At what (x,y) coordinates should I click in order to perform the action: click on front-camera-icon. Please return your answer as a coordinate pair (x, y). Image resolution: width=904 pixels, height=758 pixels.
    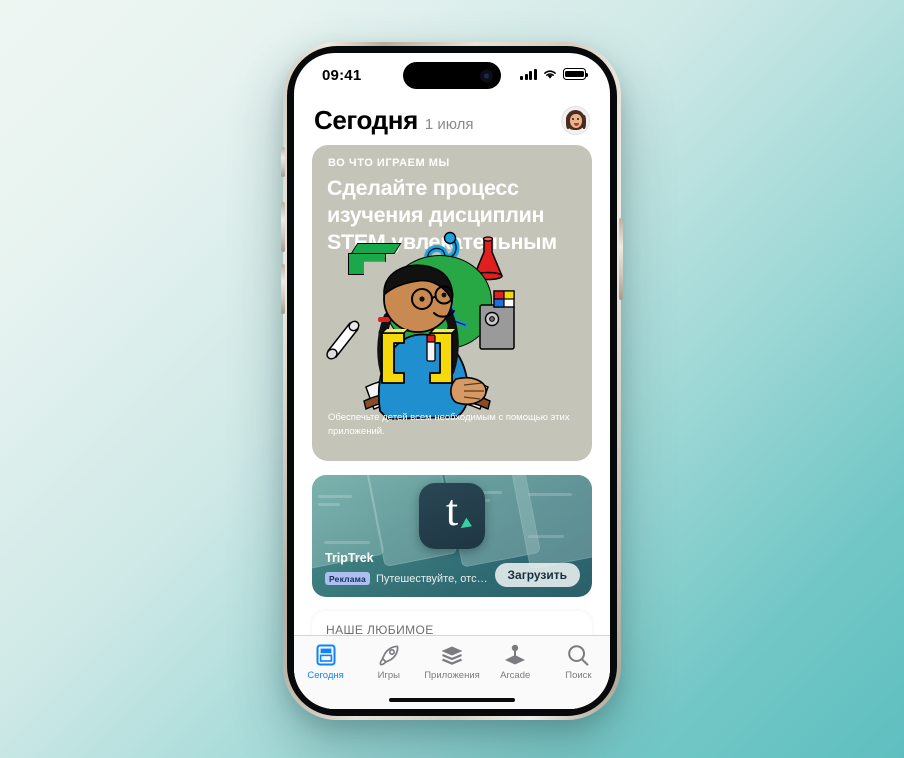
    Looking at the image, I should click on (486, 75).